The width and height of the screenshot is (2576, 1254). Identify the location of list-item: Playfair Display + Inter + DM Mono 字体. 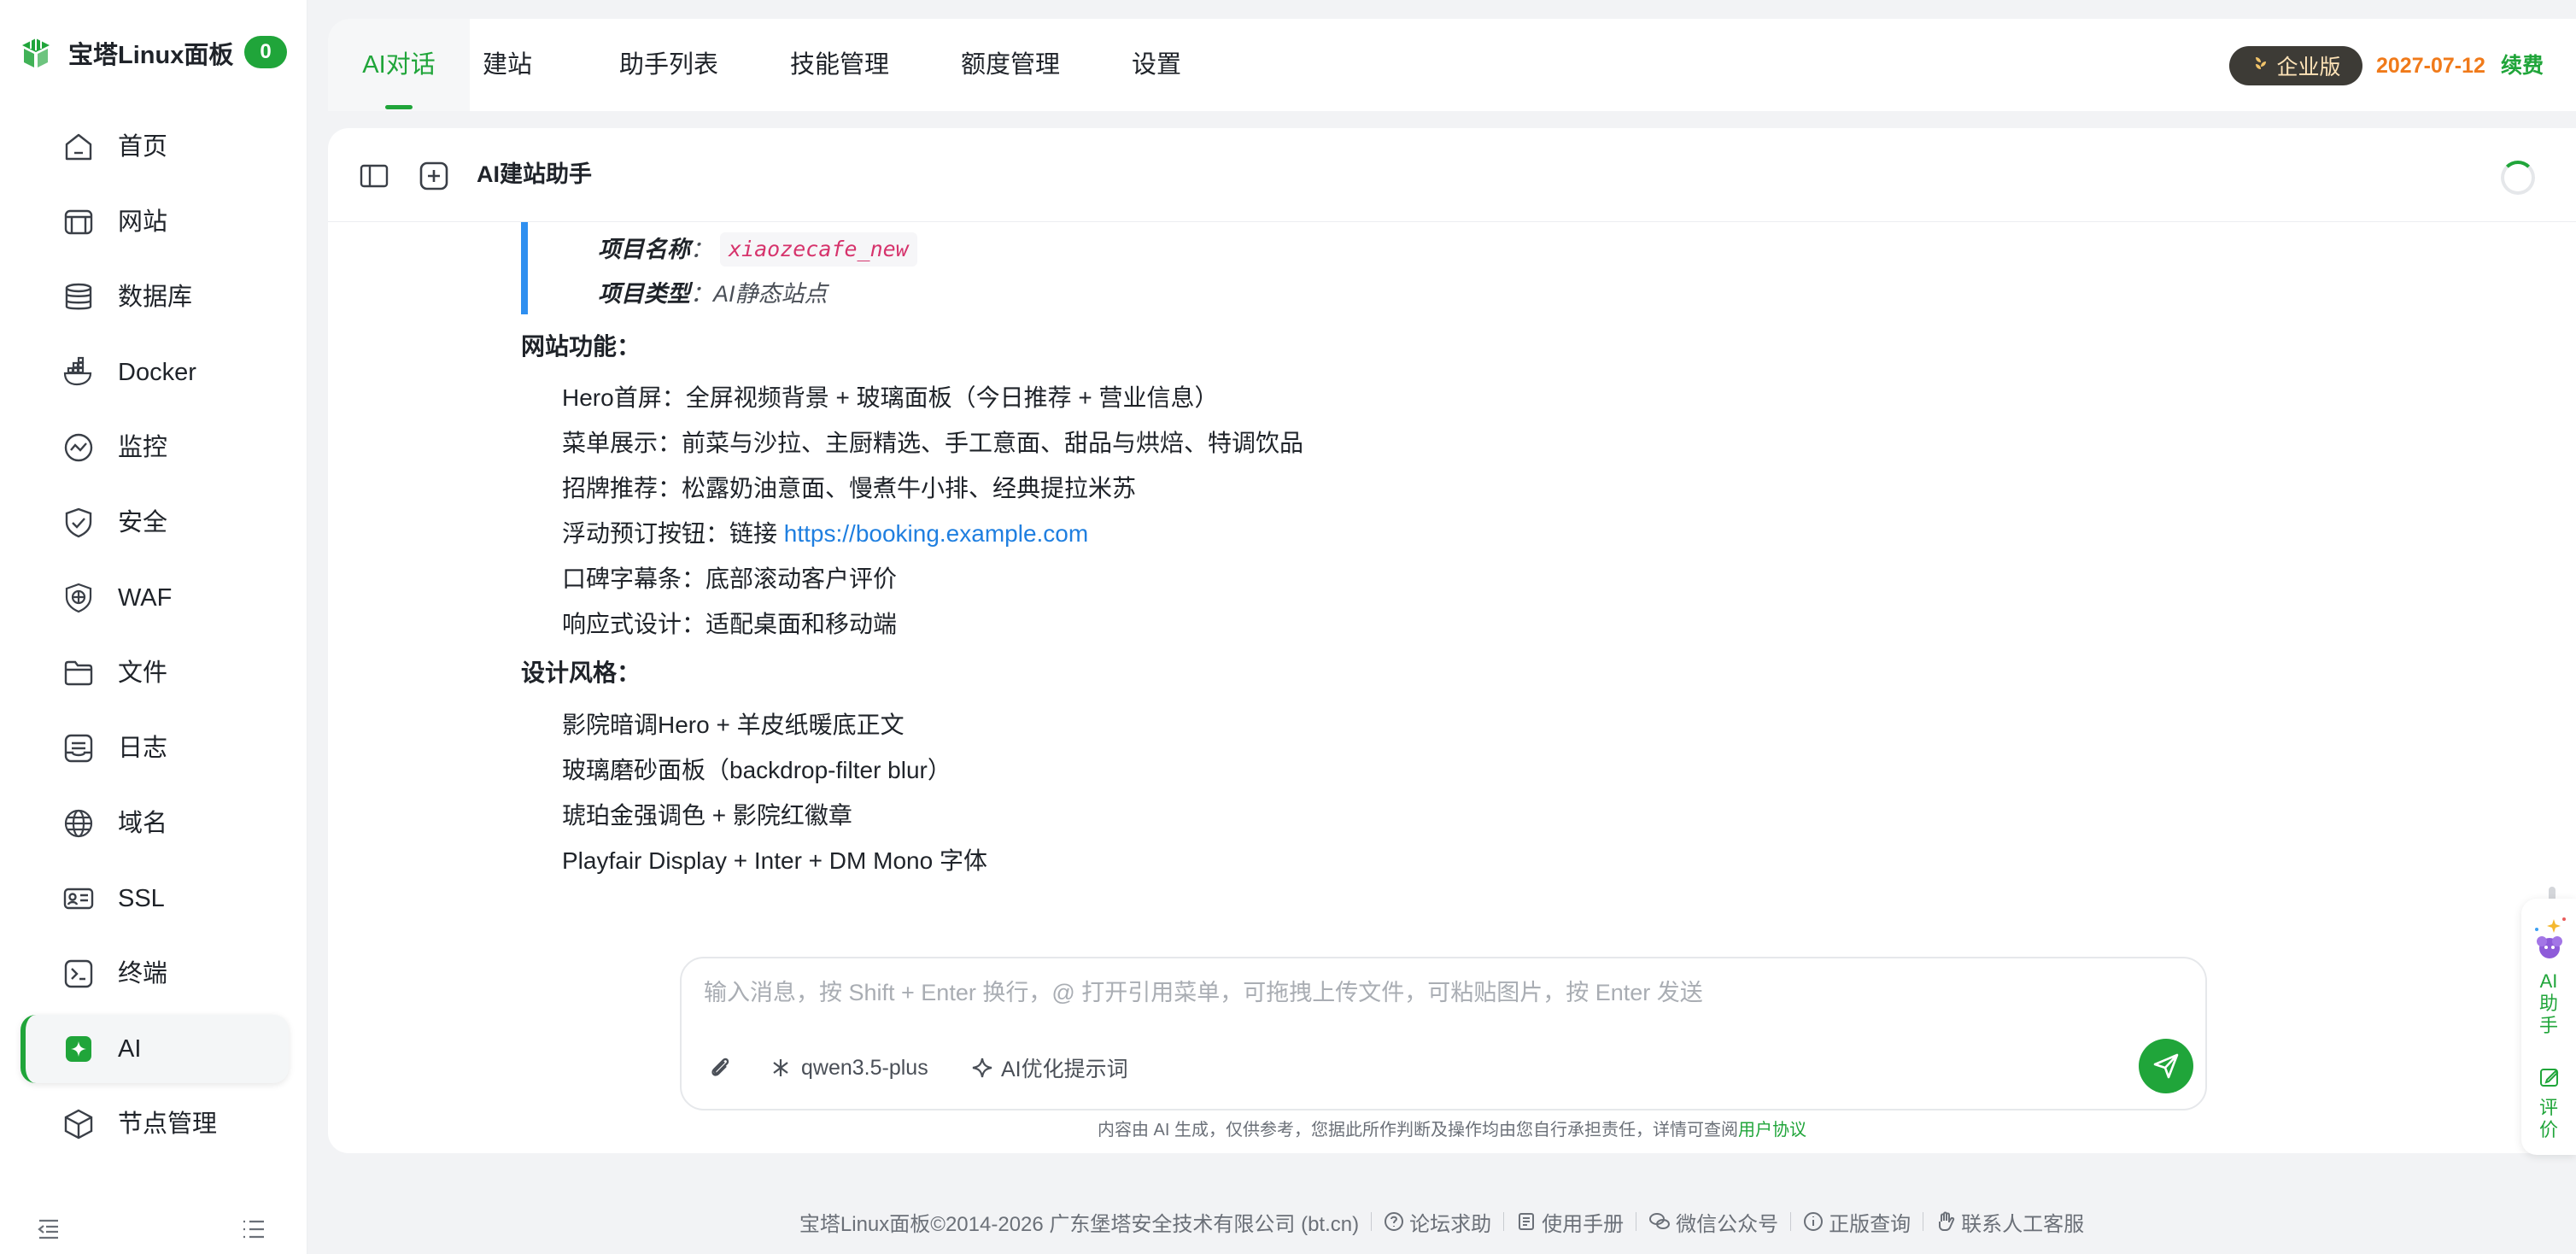
(774, 860).